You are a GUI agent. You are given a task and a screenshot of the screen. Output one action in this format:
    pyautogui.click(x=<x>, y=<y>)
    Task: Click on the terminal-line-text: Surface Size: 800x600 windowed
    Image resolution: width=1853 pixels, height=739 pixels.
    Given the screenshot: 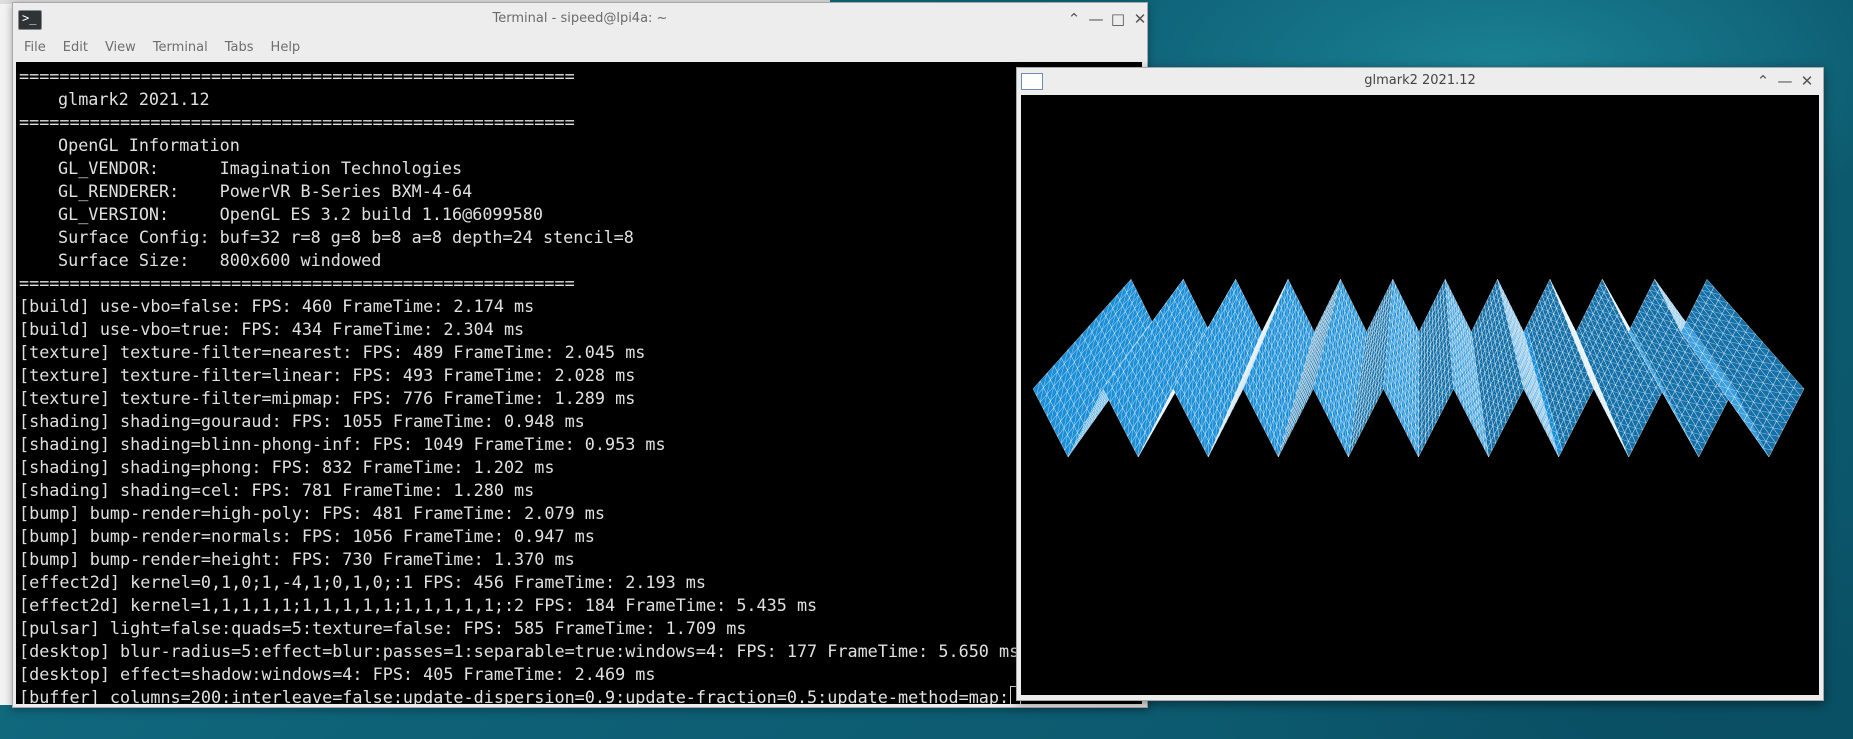 What is the action you would take?
    pyautogui.click(x=220, y=260)
    